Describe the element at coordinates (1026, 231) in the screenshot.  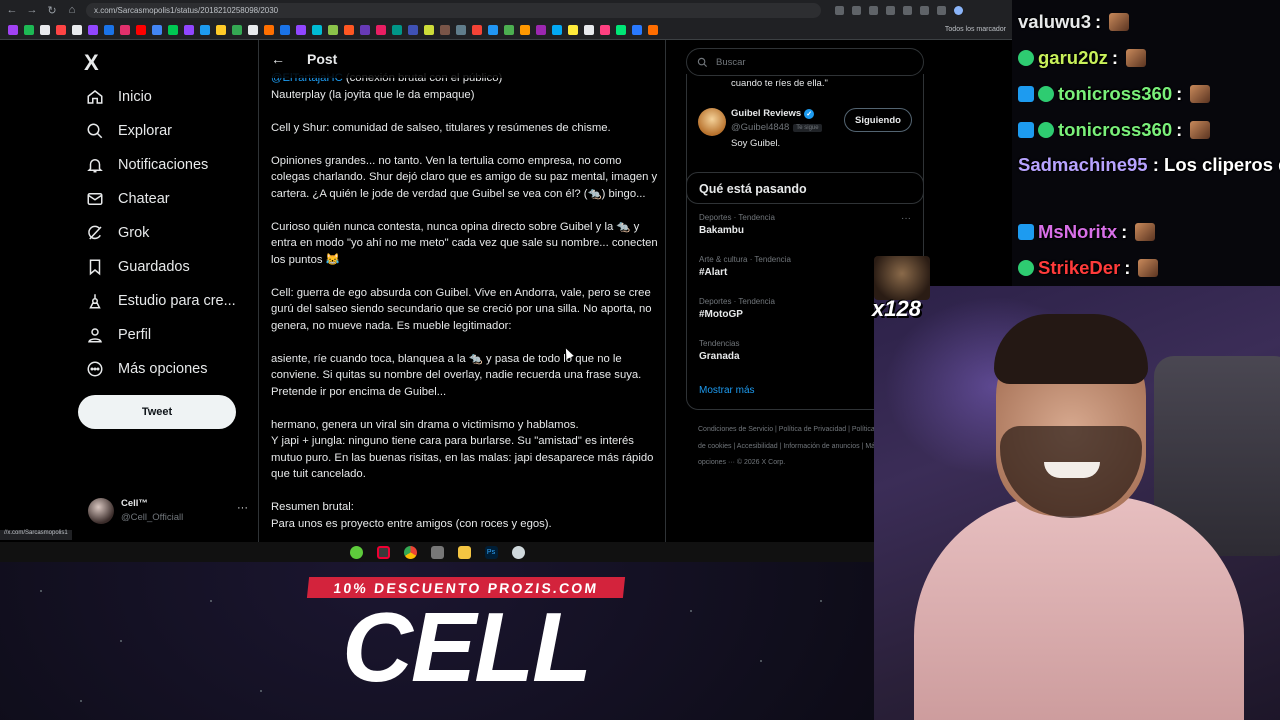
I see `badge-icon` at that location.